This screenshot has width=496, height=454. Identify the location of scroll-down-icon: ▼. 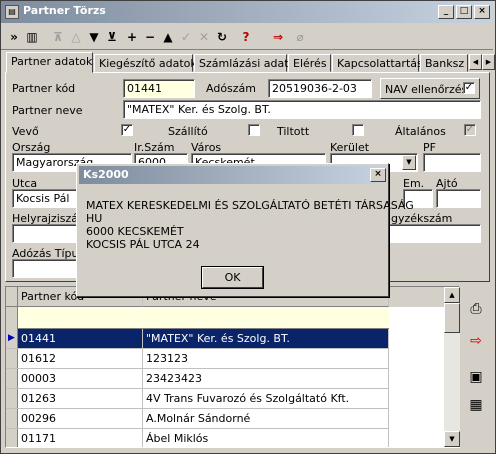
(452, 439).